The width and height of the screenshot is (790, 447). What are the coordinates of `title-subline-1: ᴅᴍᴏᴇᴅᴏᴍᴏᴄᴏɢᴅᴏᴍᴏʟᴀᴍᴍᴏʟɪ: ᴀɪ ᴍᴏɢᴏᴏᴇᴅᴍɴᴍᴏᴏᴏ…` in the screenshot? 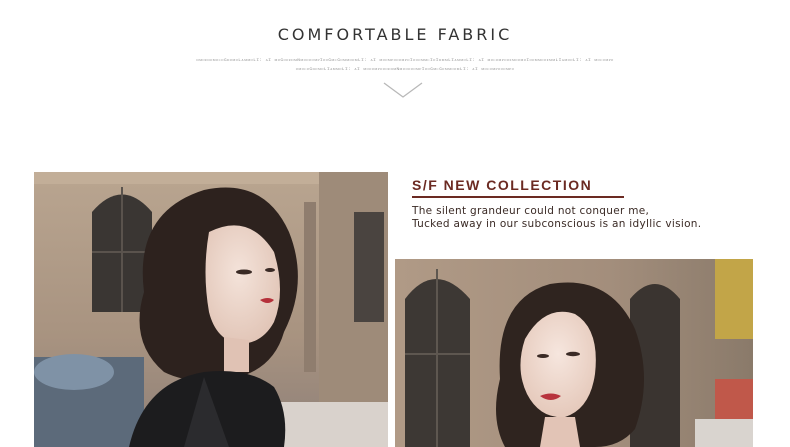 It's located at (405, 60).